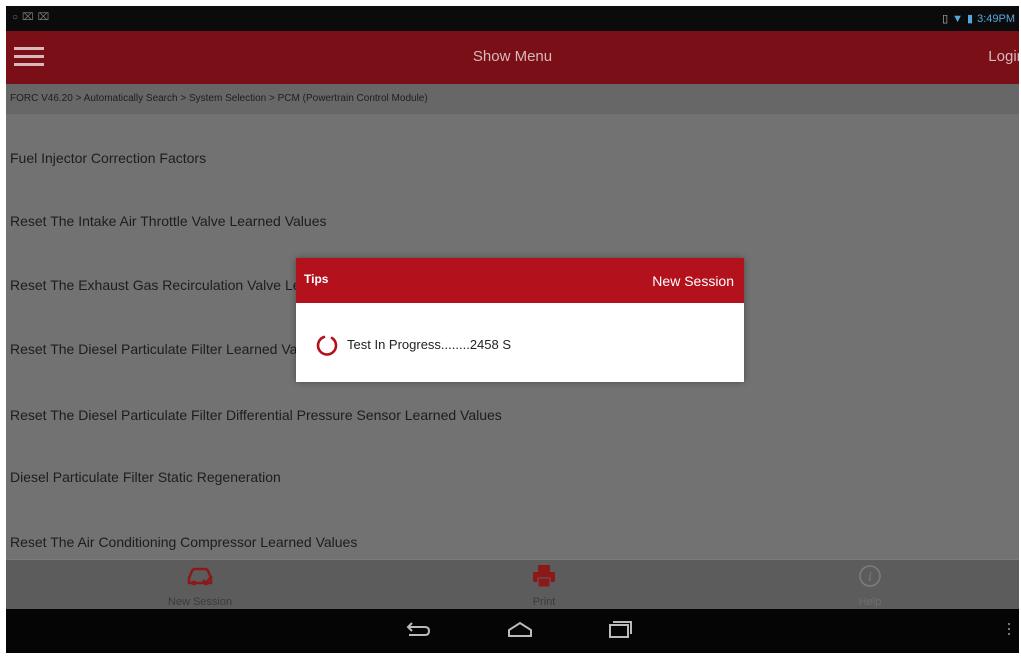  I want to click on debug-icon: ⌧, so click(45, 17).